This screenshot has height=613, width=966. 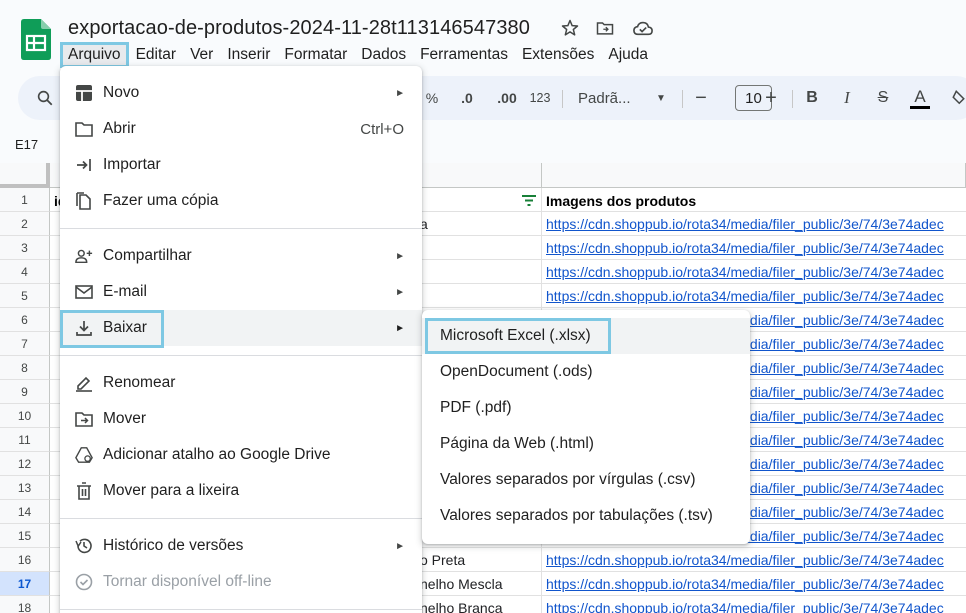 What do you see at coordinates (25, 604) in the screenshot?
I see `row-header: 18` at bounding box center [25, 604].